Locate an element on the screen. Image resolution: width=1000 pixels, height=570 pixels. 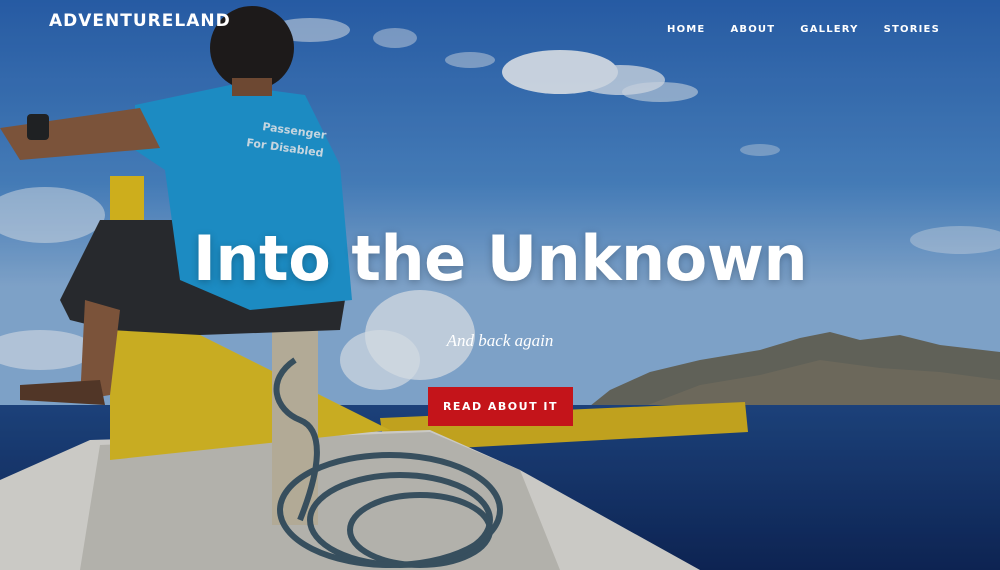
main-nav: HOME ABOUT GALLERY STORIES is located at coordinates (803, 28).